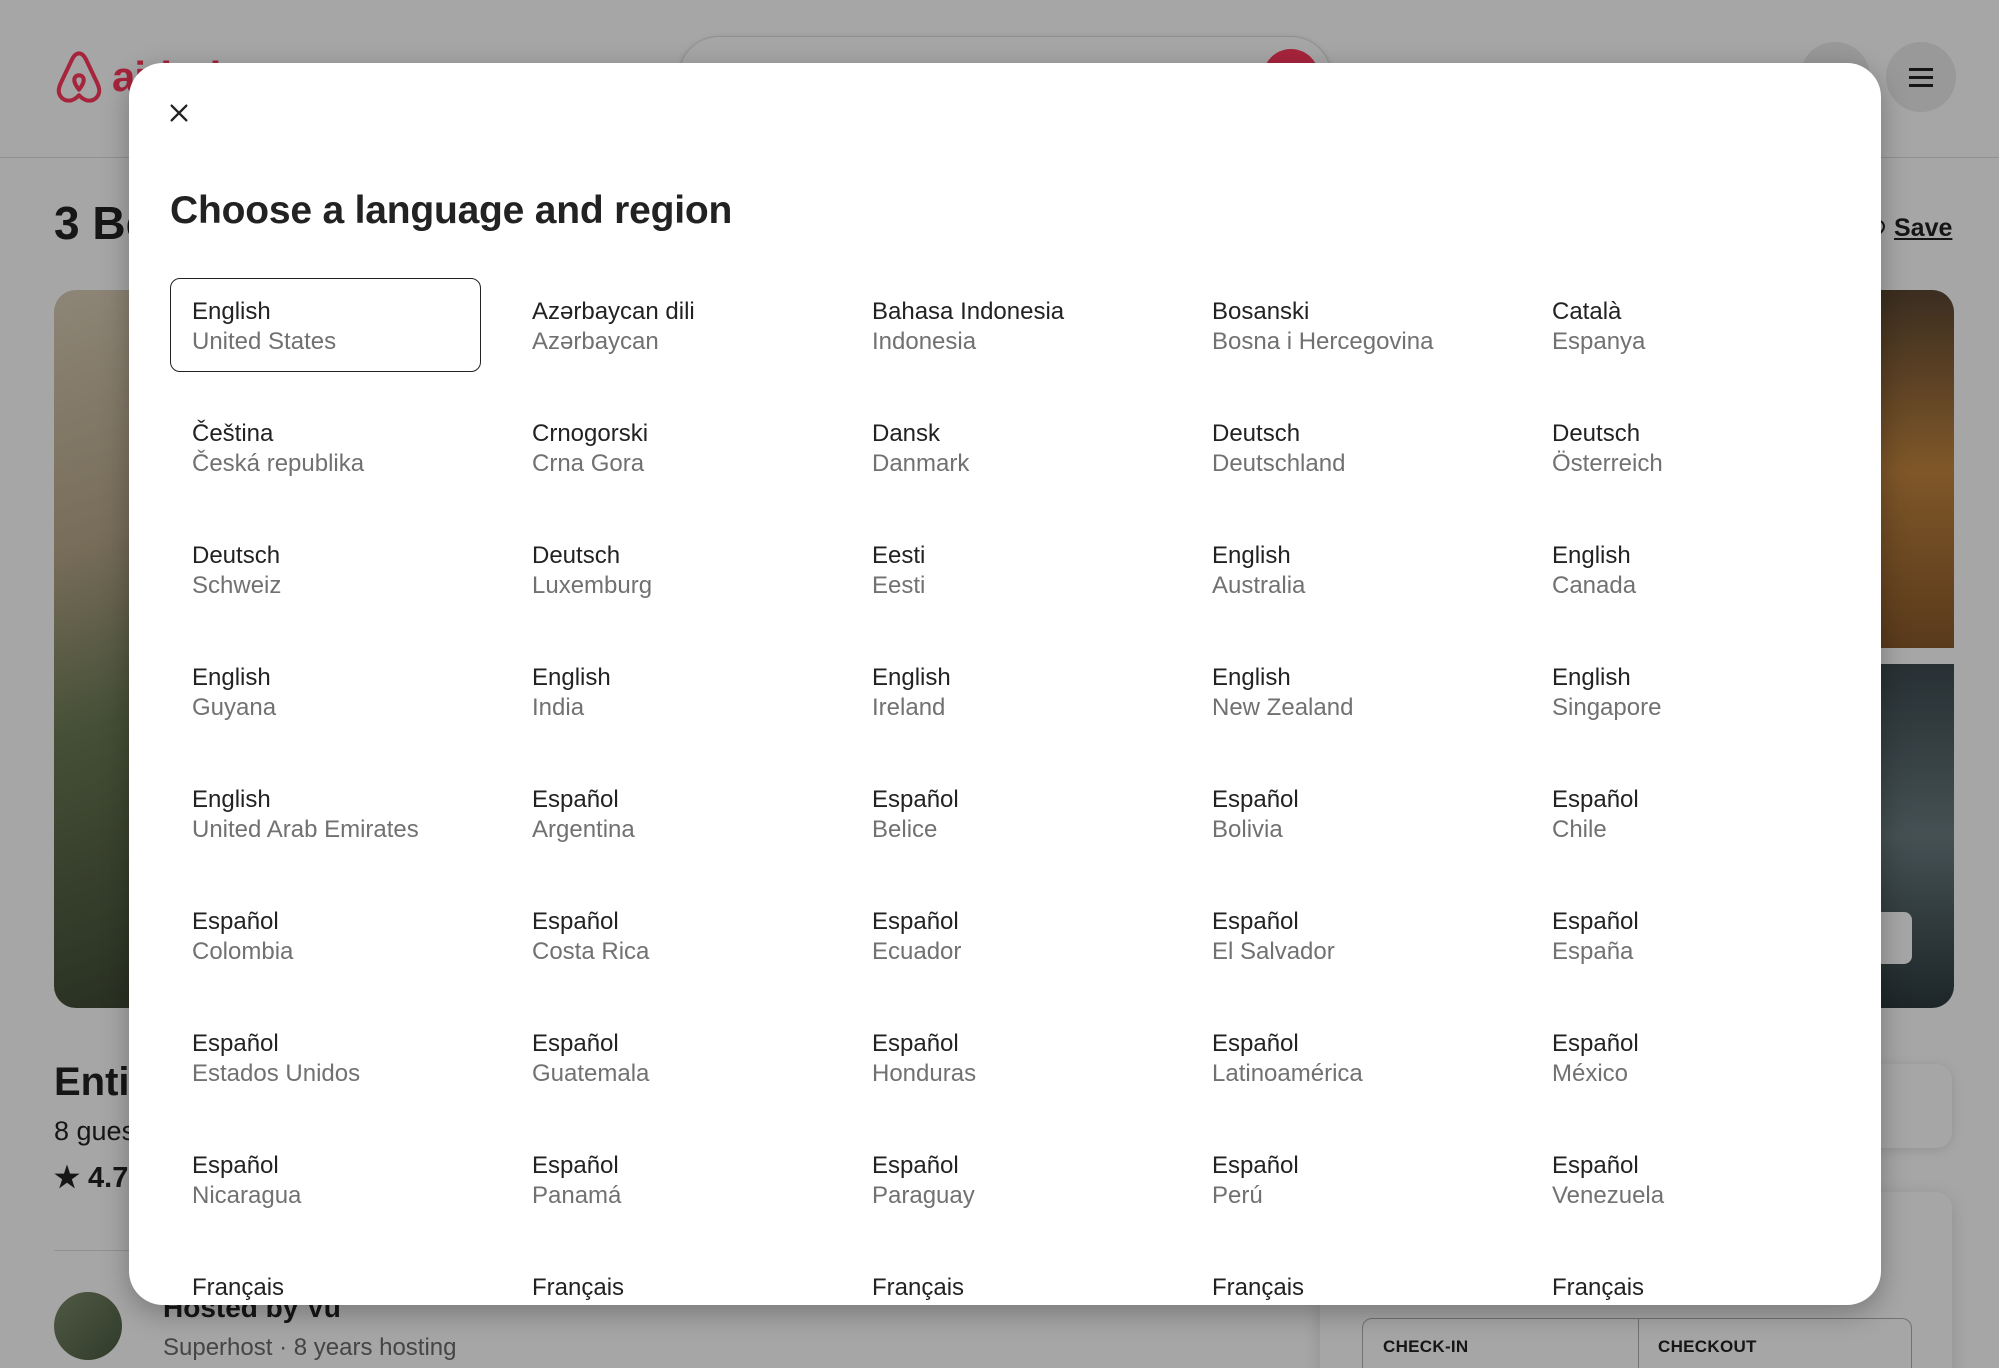  What do you see at coordinates (237, 585) in the screenshot?
I see `language-region: Schweiz` at bounding box center [237, 585].